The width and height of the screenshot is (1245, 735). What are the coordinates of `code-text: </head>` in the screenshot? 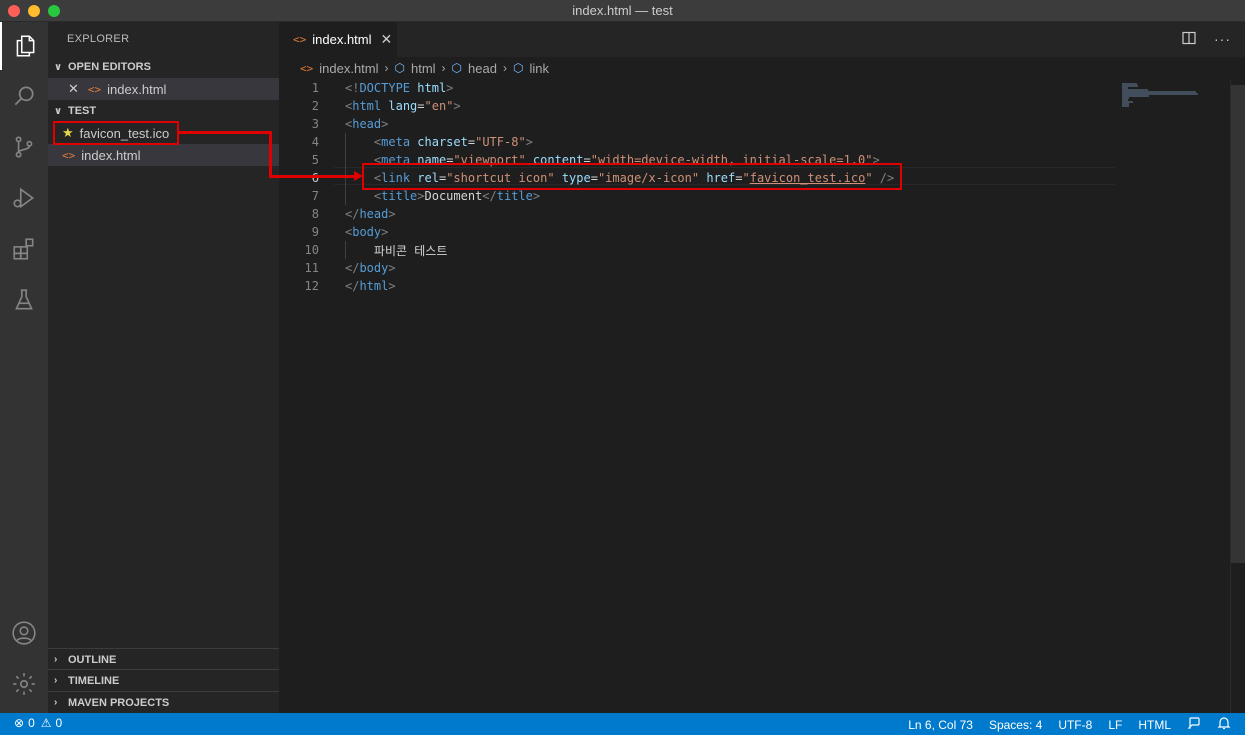 It's located at (370, 214).